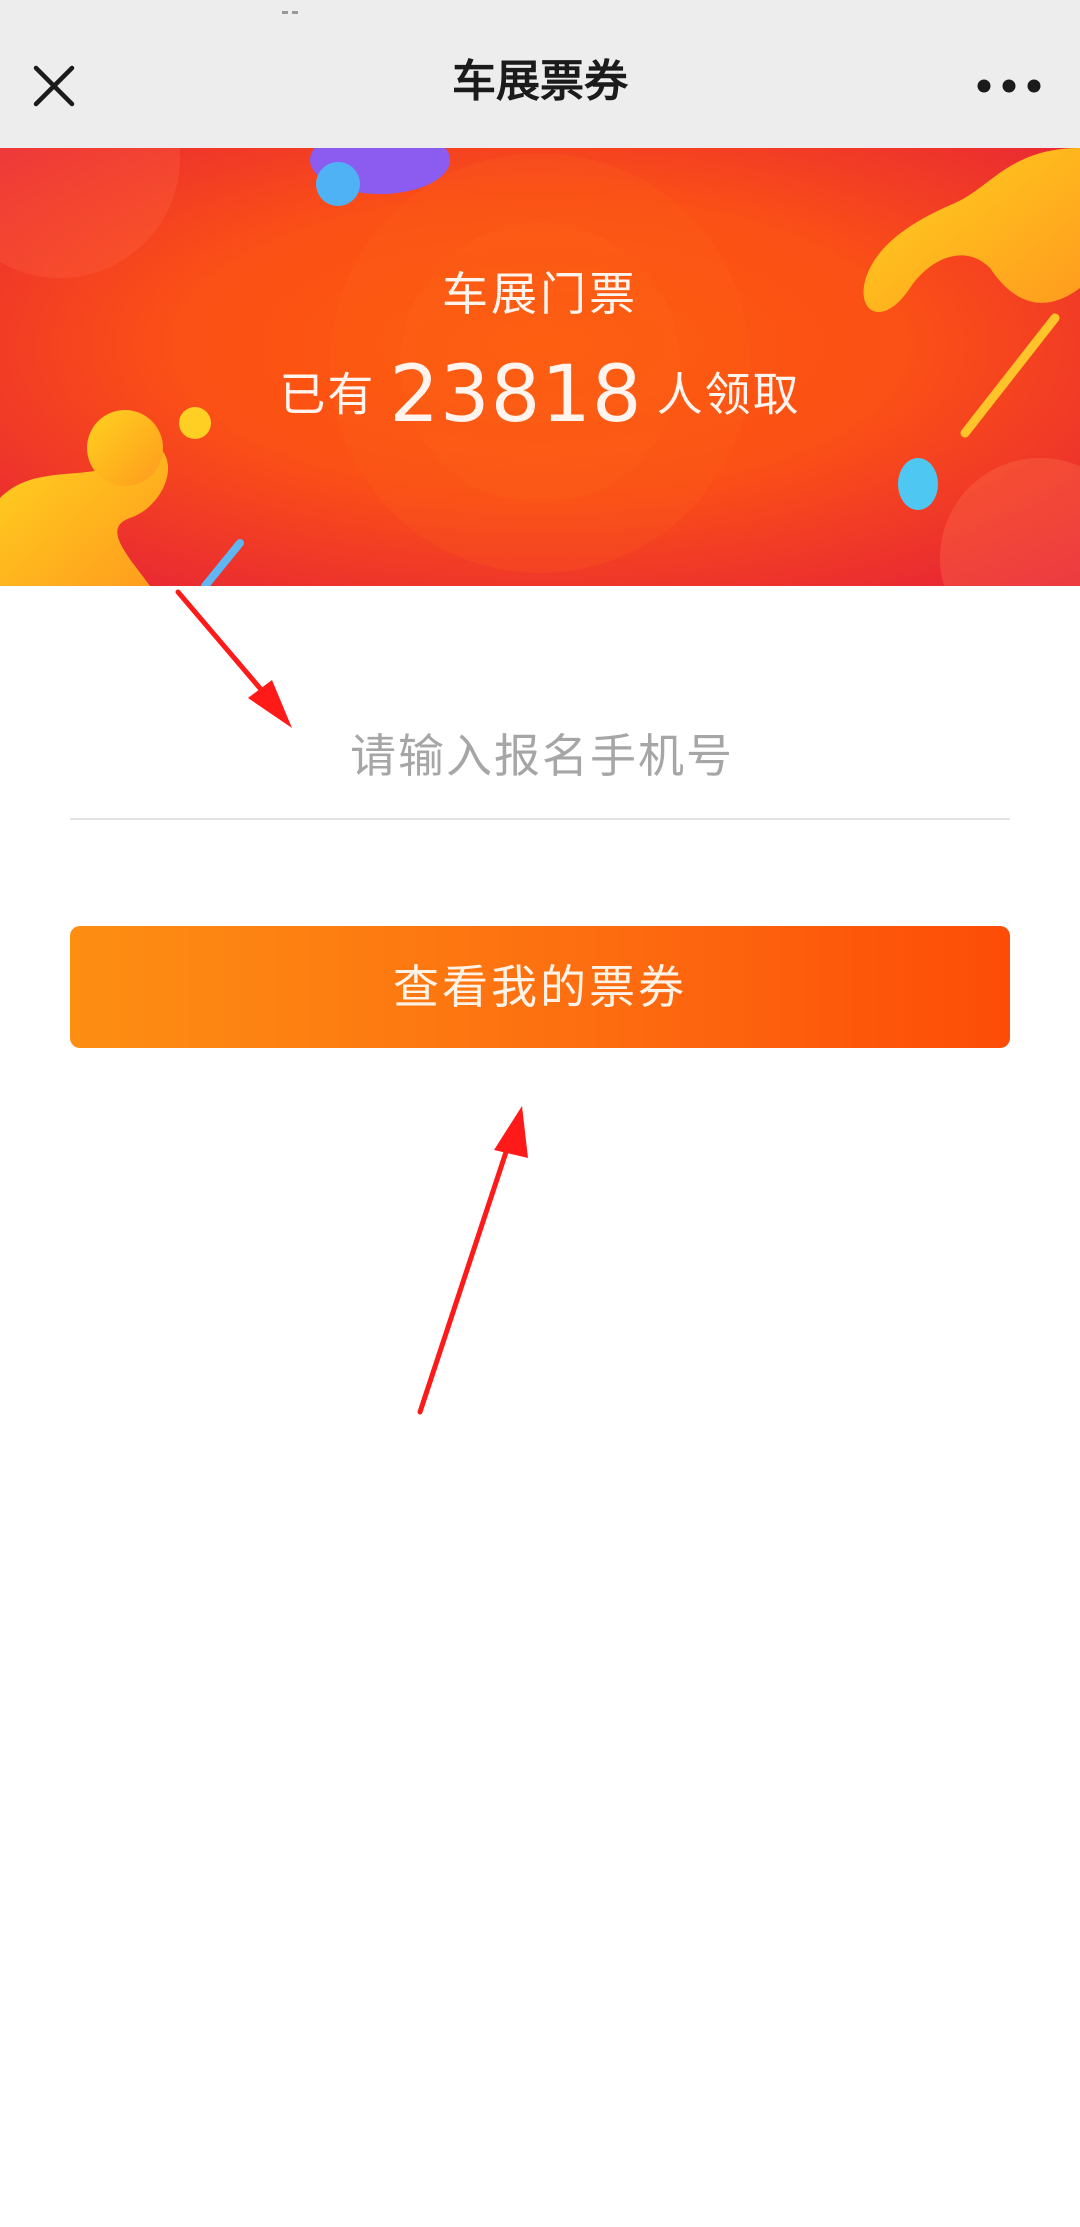 This screenshot has width=1080, height=2227. Describe the element at coordinates (472, 1260) in the screenshot. I see `annotation-arrow-button` at that location.